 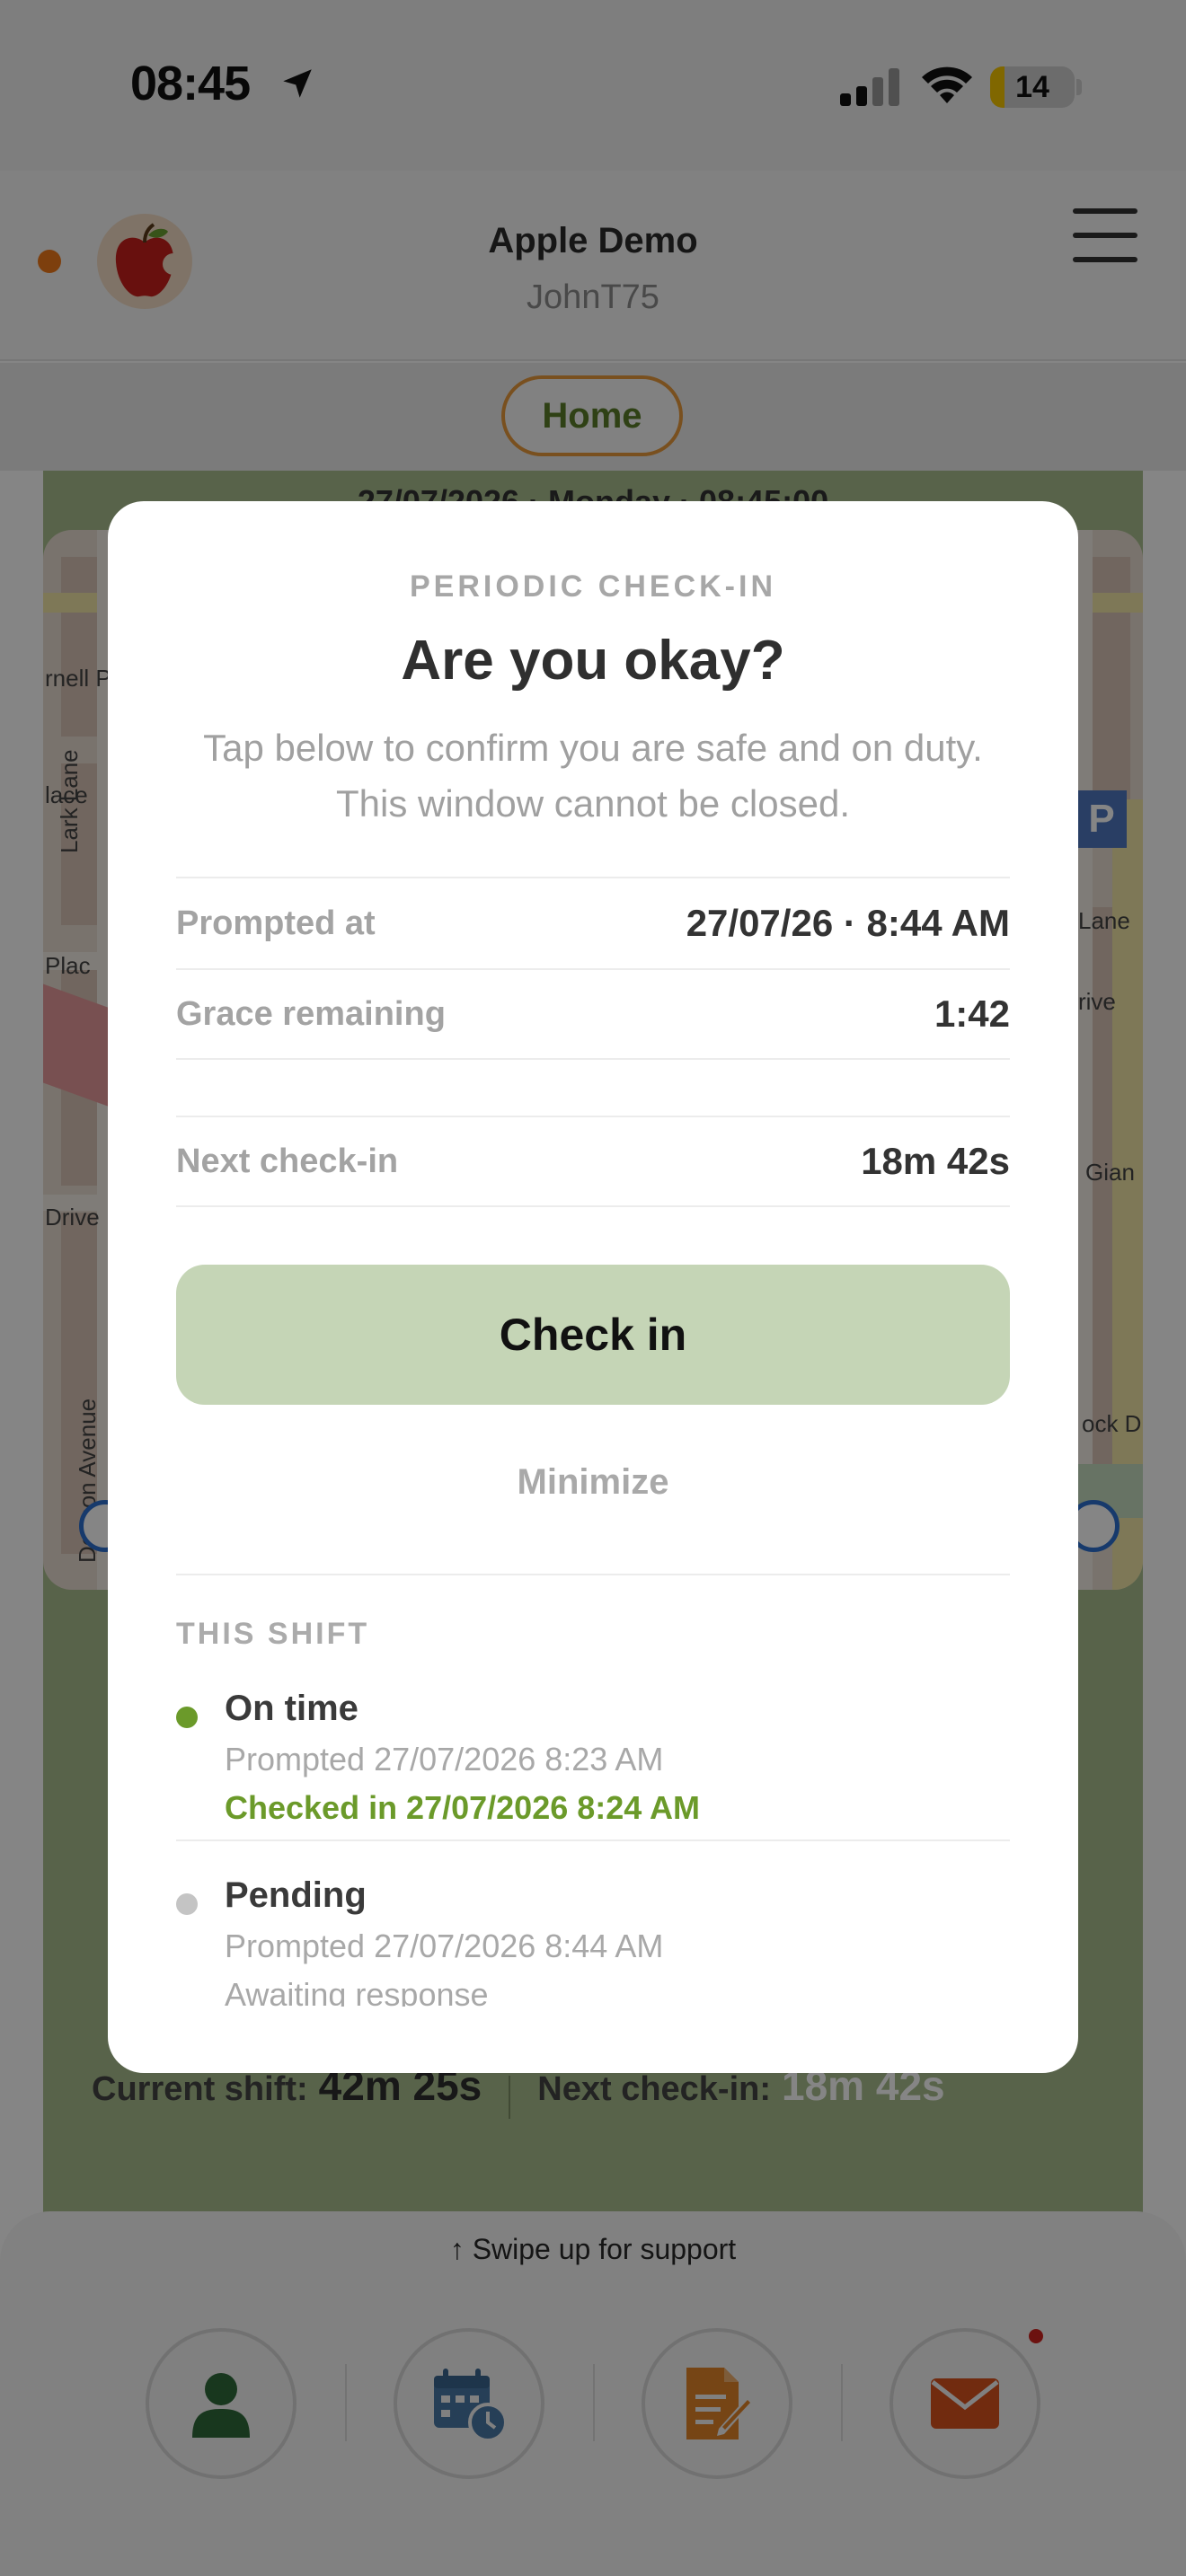 What do you see at coordinates (276, 923) in the screenshot?
I see `prompted-at-label: Prompted at` at bounding box center [276, 923].